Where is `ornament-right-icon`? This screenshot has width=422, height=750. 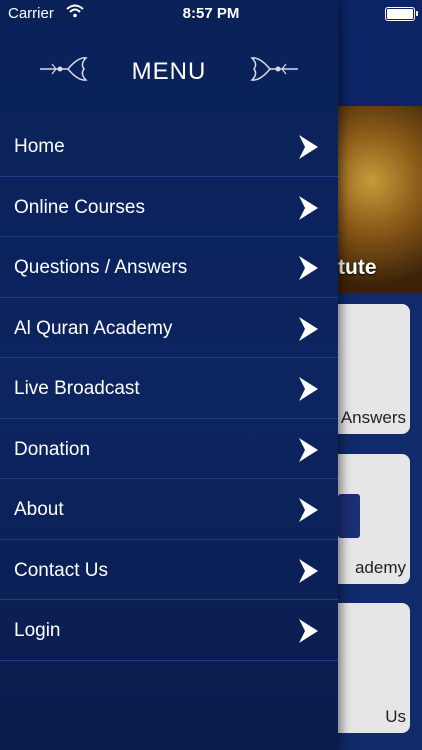 ornament-right-icon is located at coordinates (274, 69).